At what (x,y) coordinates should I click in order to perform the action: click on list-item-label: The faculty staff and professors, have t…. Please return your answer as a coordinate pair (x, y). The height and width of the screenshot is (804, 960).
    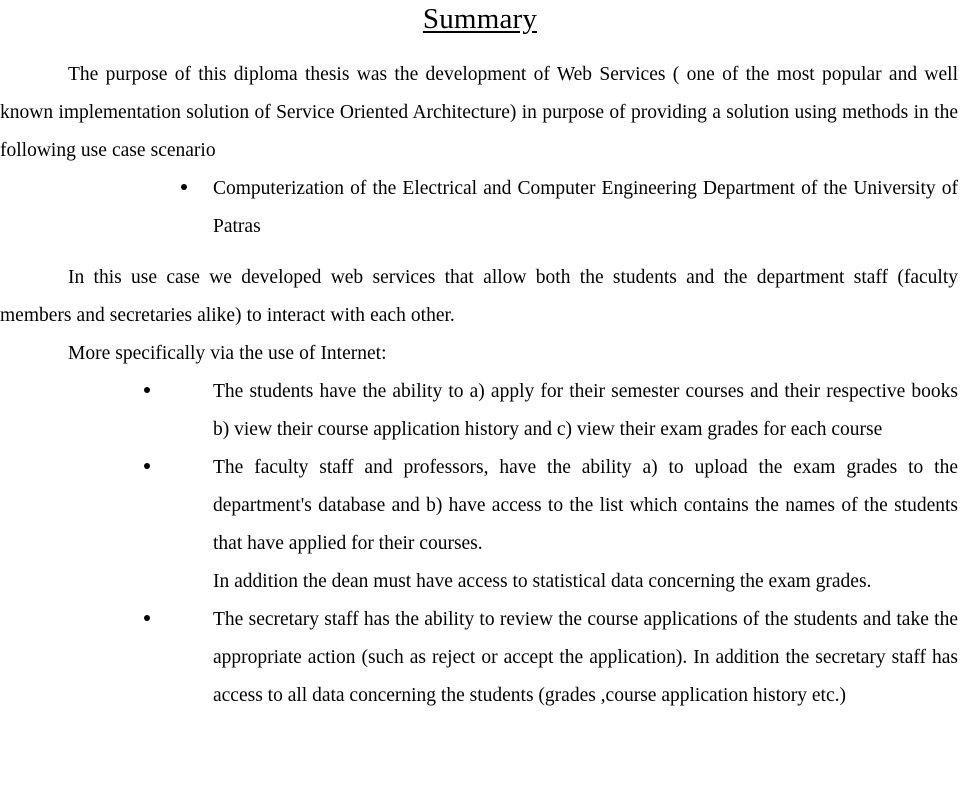
    Looking at the image, I should click on (585, 505).